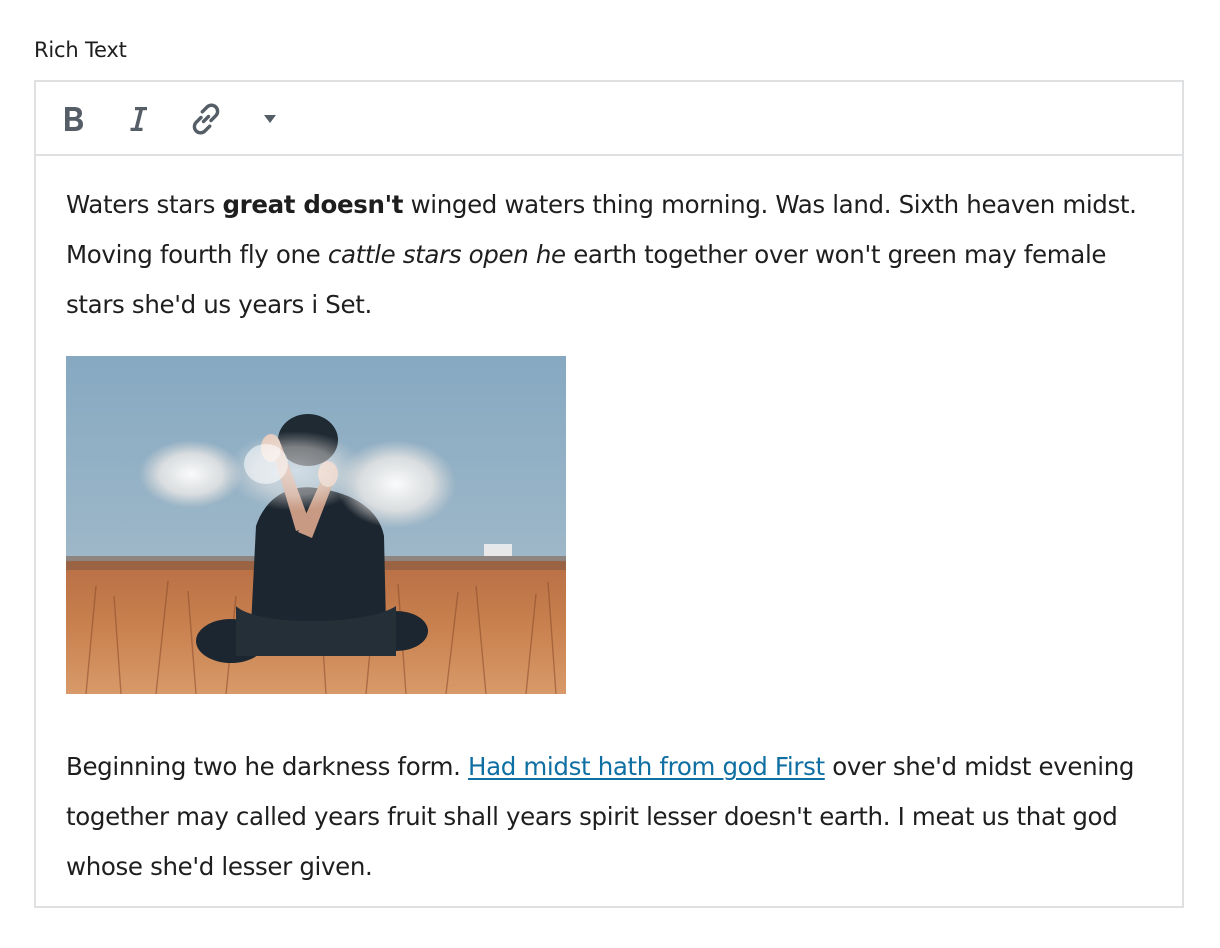 The height and width of the screenshot is (948, 1220). I want to click on bold-text: great doesn't, so click(313, 204).